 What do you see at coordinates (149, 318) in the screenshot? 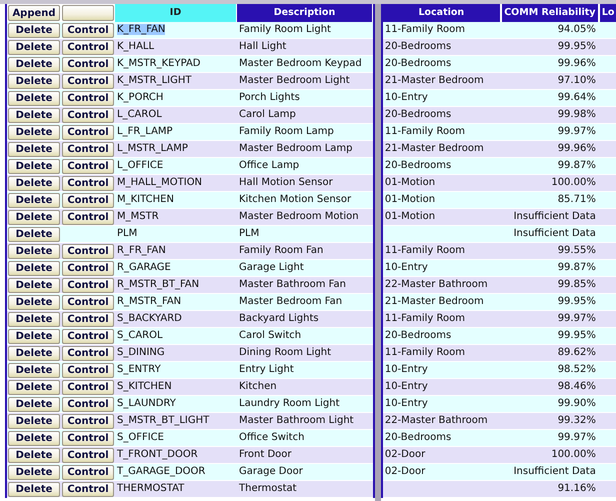
I see `table-cell: S_BACKYARD` at bounding box center [149, 318].